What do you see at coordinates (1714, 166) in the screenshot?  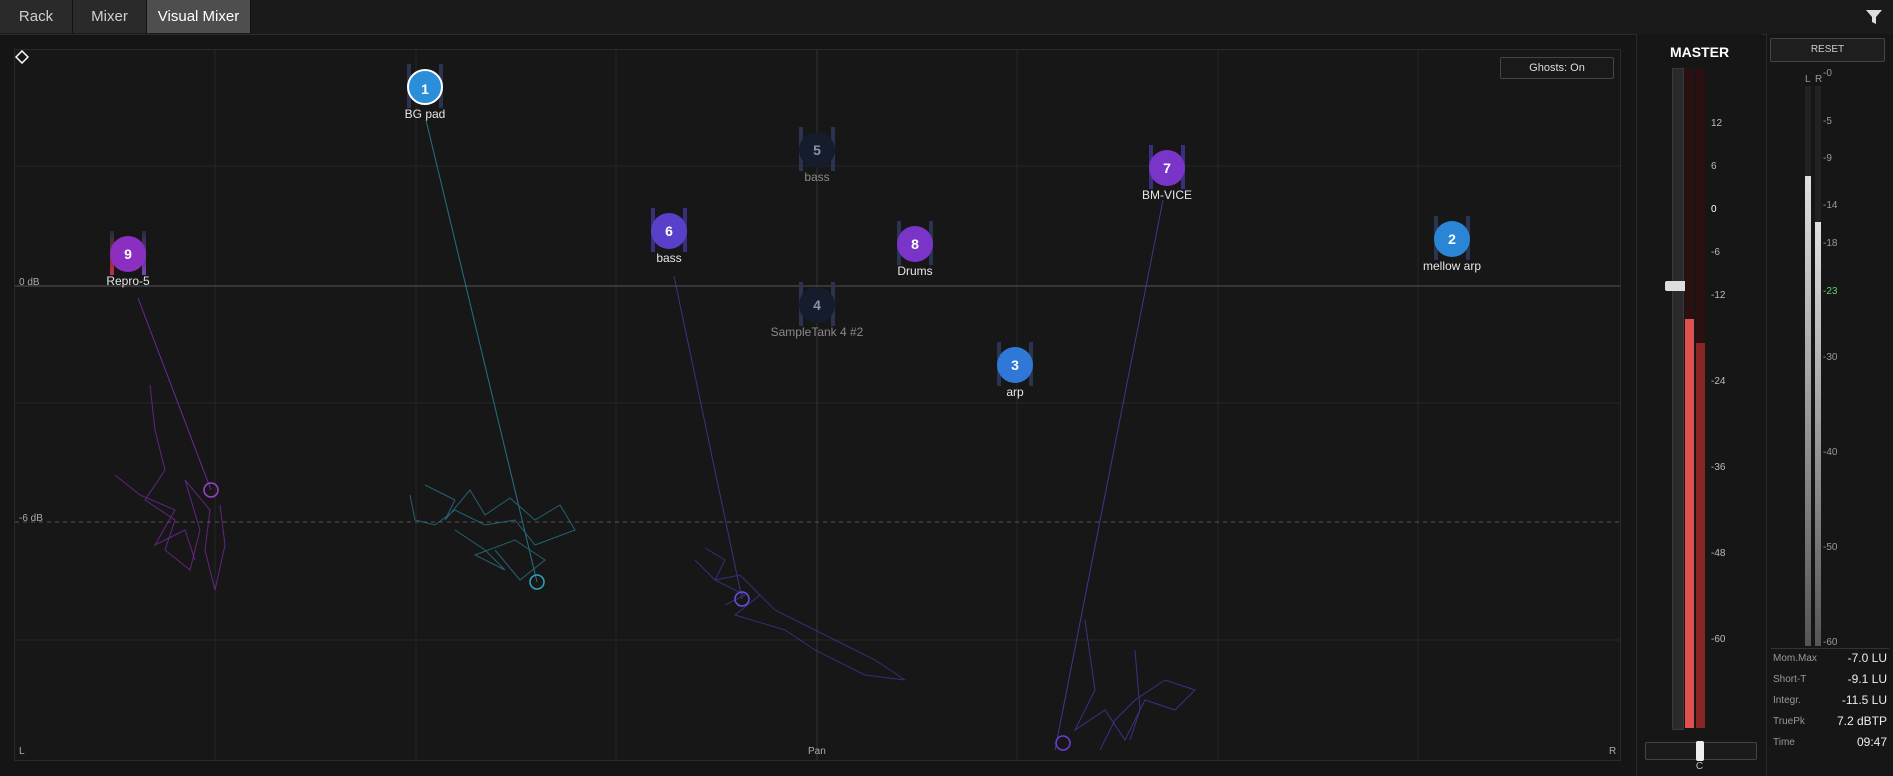 I see `master-scale-label: 6` at bounding box center [1714, 166].